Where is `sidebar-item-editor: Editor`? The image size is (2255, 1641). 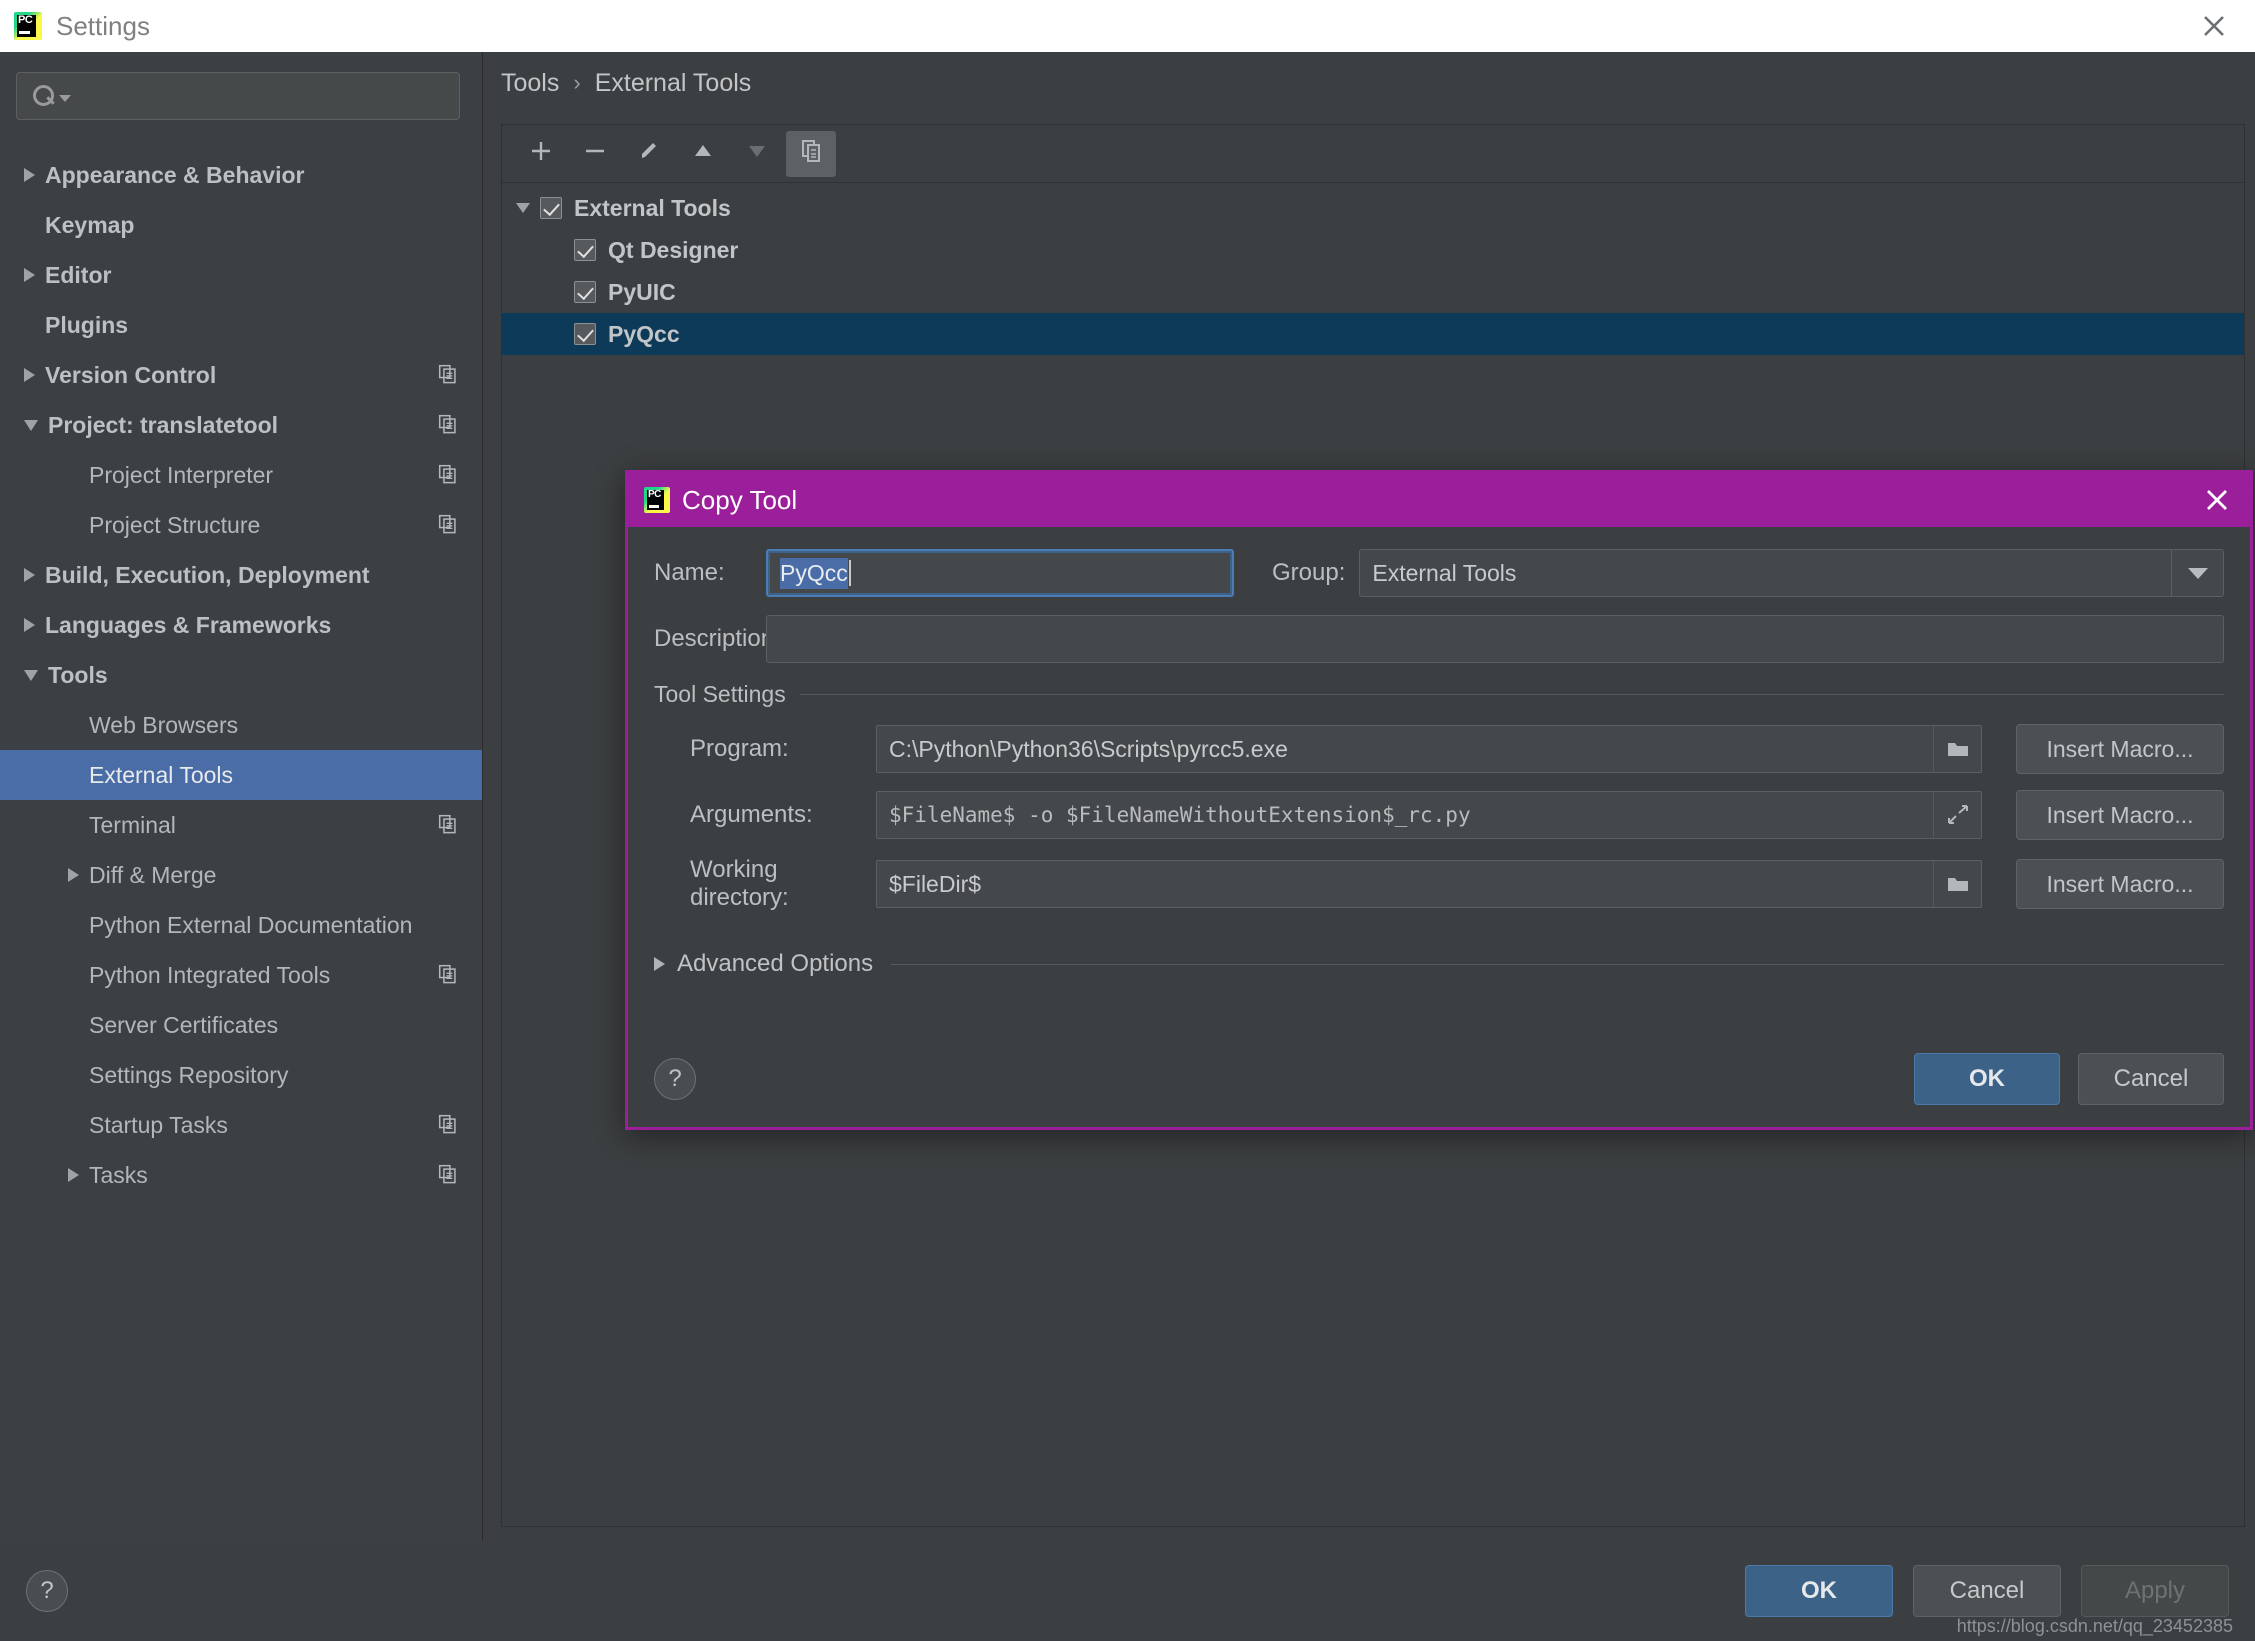
sidebar-item-editor: Editor is located at coordinates (241, 275).